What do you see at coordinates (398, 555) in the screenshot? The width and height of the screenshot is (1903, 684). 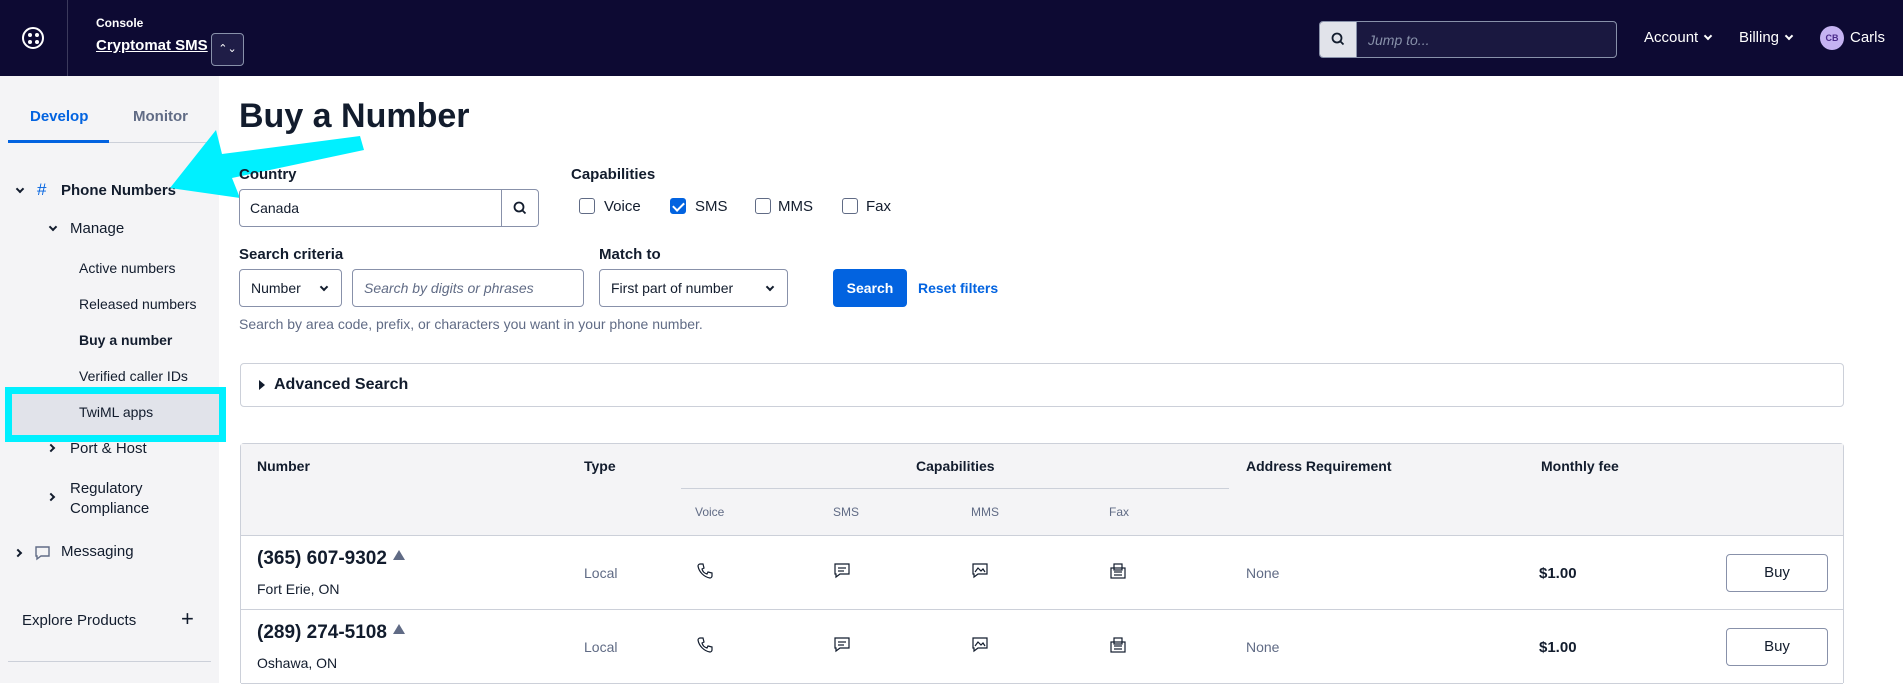 I see `triangle-icon` at bounding box center [398, 555].